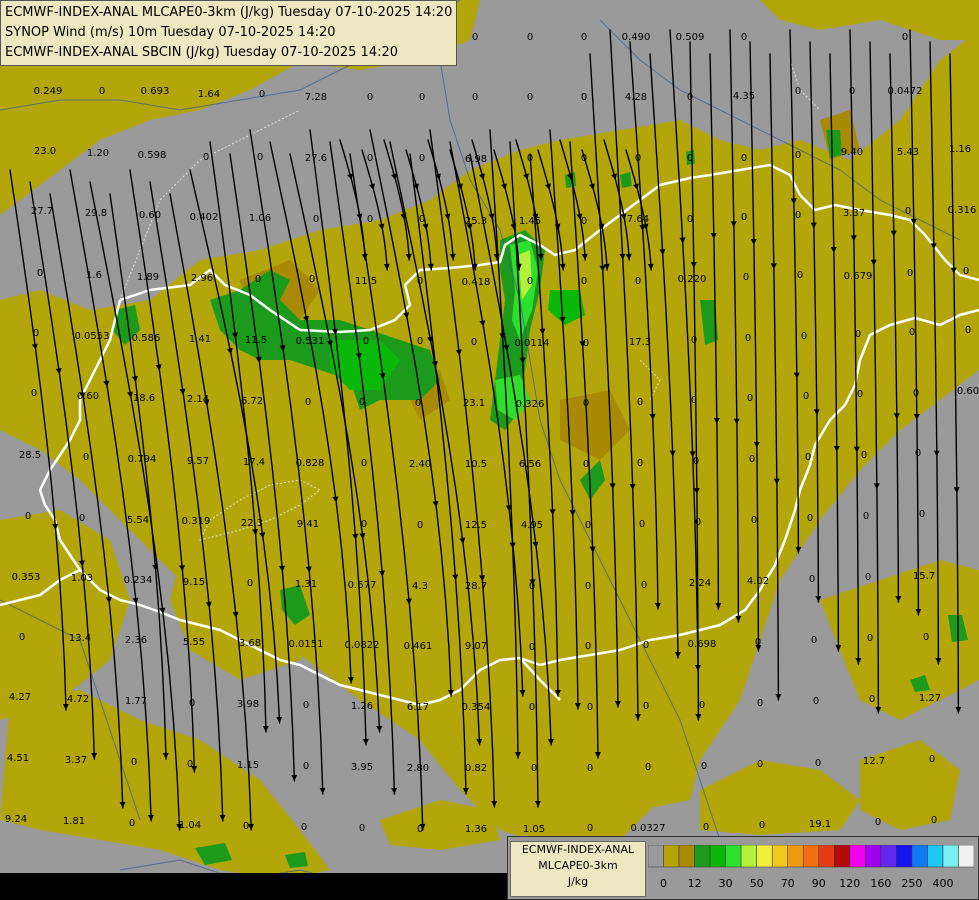  Describe the element at coordinates (209, 94) in the screenshot. I see `cin-value-label: 1.64` at that location.